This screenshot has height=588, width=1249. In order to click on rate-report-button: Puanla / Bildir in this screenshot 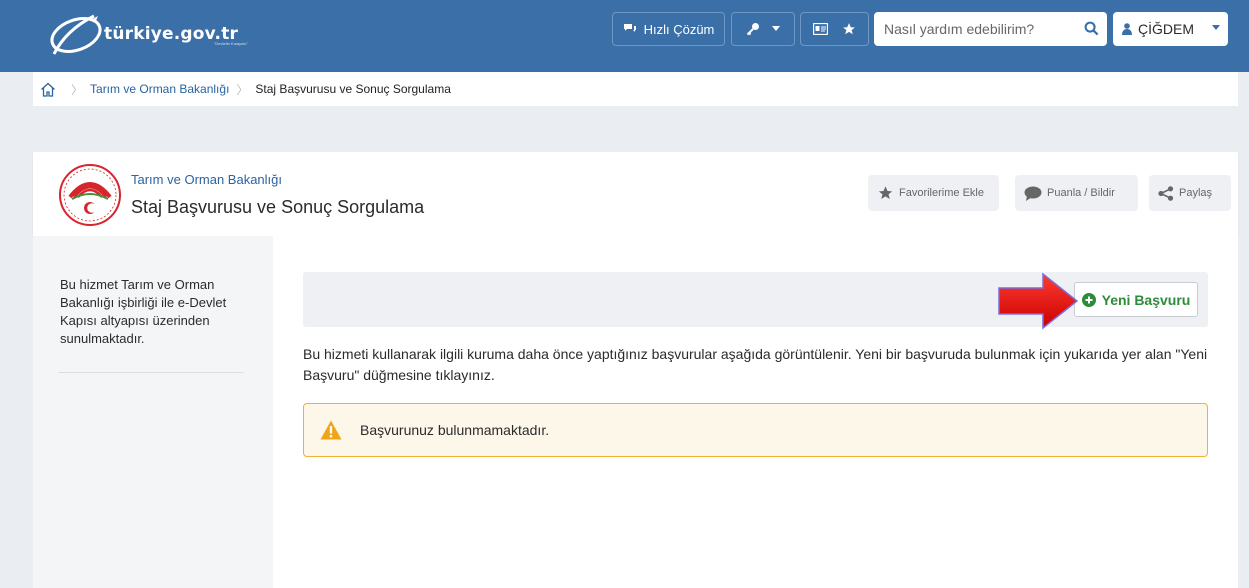, I will do `click(1076, 193)`.